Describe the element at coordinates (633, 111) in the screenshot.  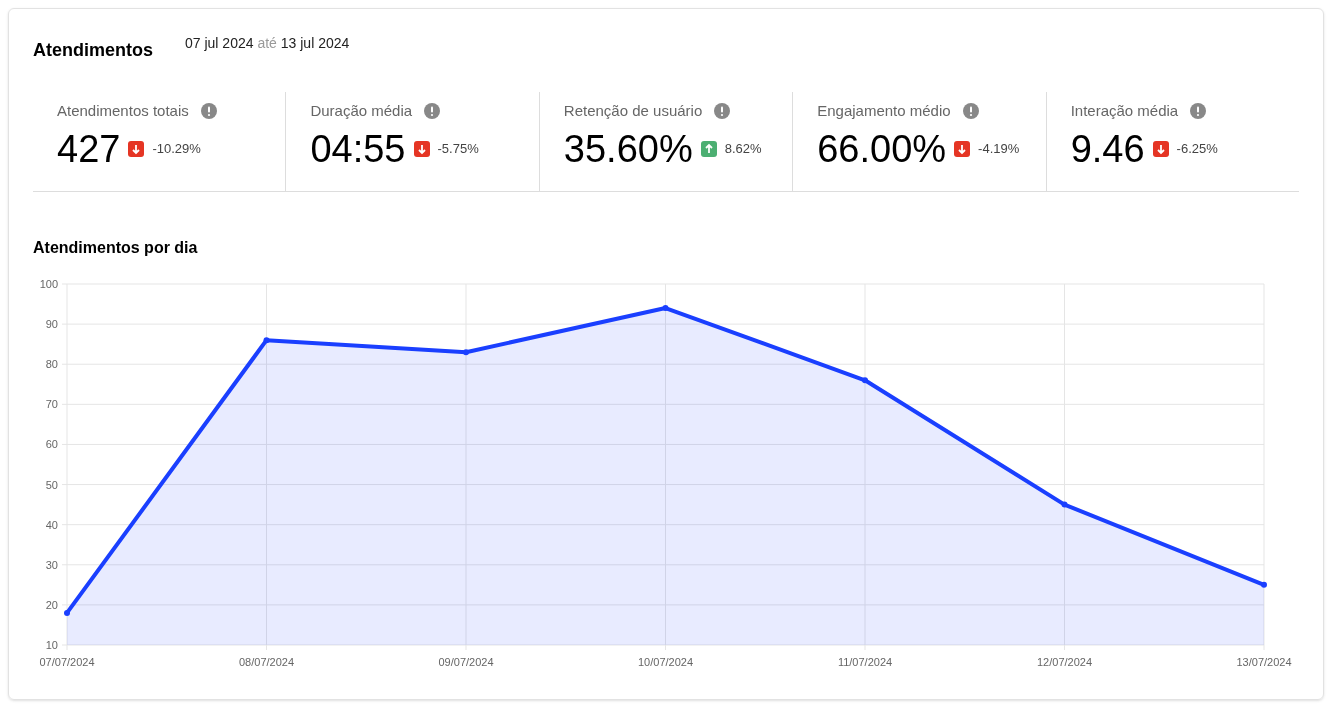
I see `metric-label: Retenção de usuário` at that location.